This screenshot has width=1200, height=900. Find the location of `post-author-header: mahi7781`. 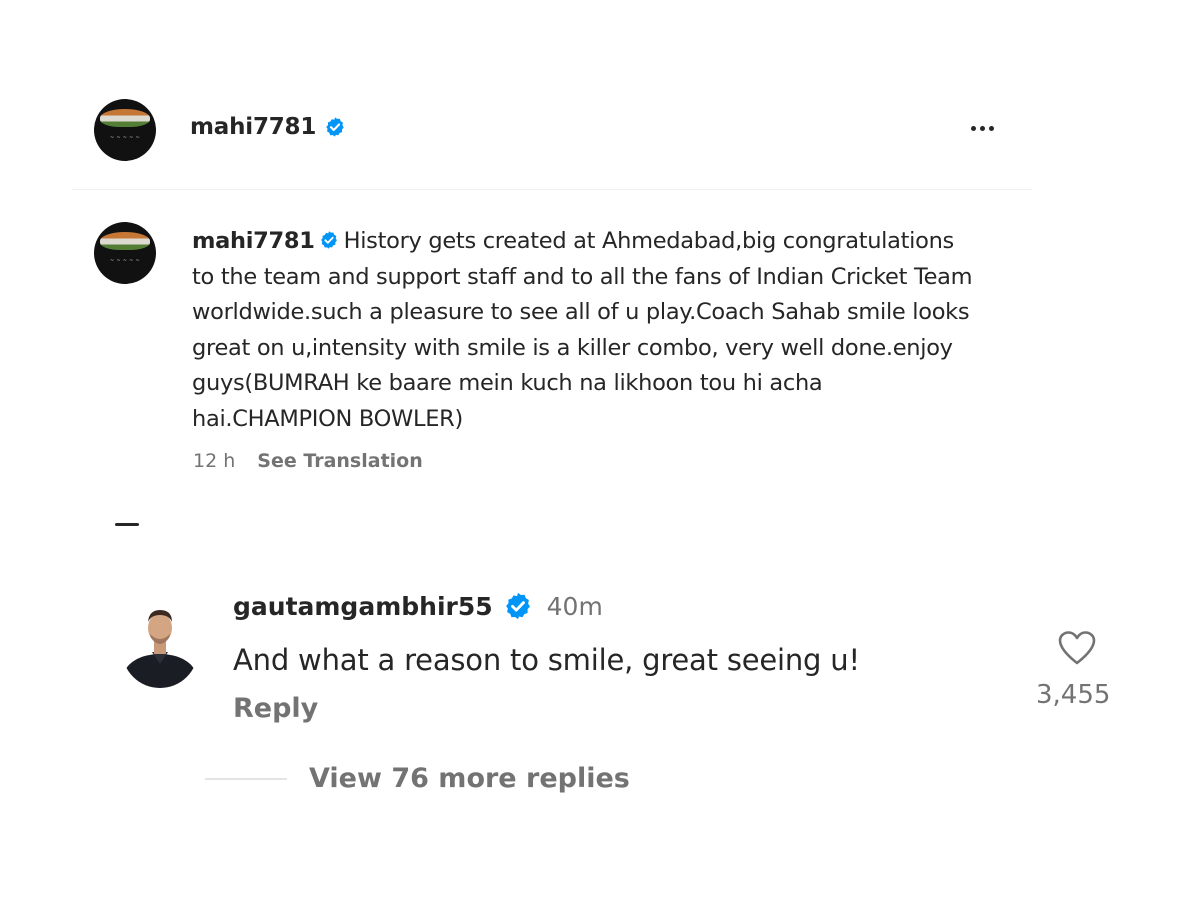

post-author-header: mahi7781 is located at coordinates (268, 127).